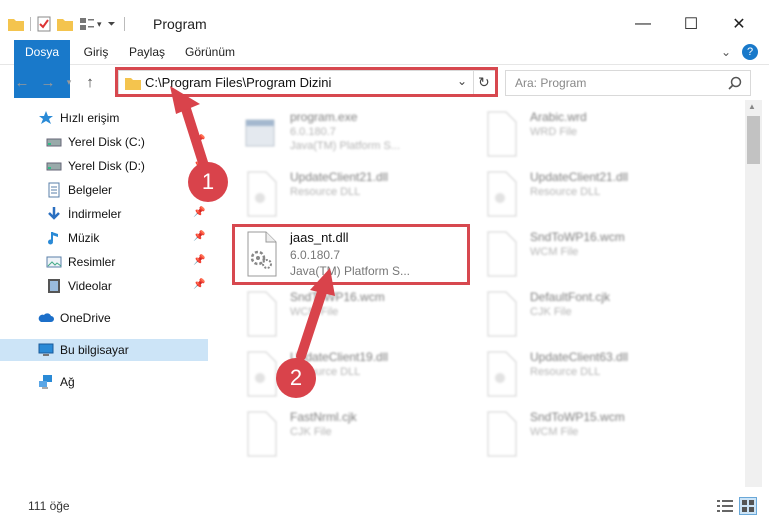  What do you see at coordinates (748, 506) in the screenshot?
I see `large-icons-view-icon` at bounding box center [748, 506].